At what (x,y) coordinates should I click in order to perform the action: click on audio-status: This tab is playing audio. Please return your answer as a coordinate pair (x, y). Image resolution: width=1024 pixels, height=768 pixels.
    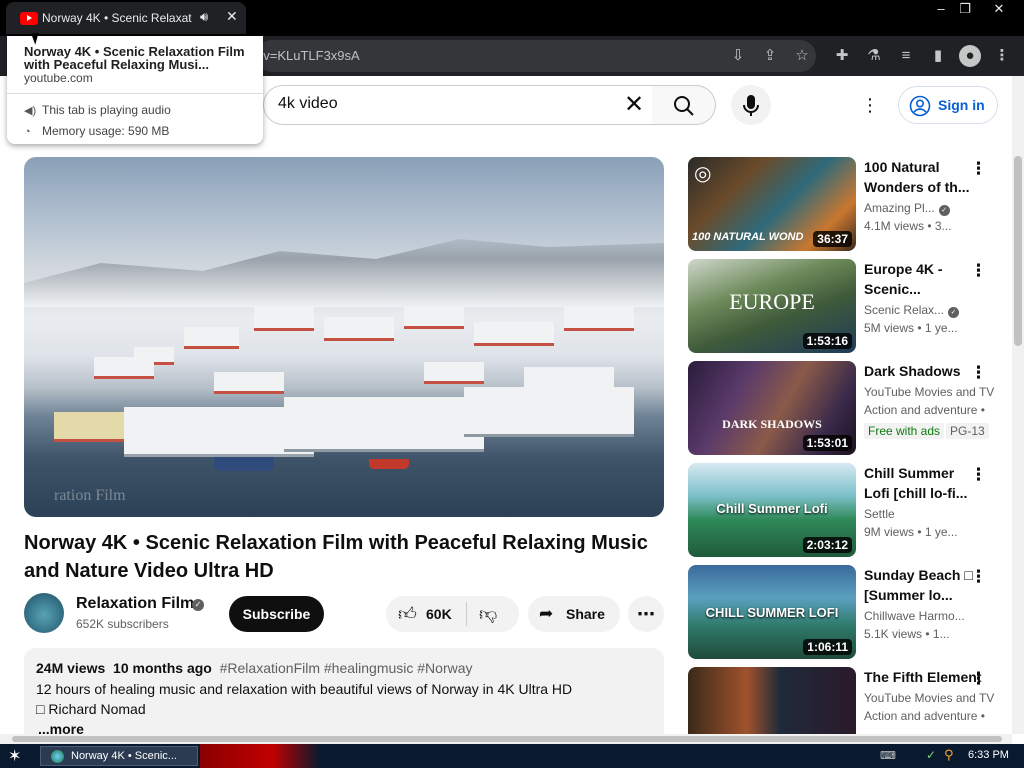
    Looking at the image, I should click on (106, 110).